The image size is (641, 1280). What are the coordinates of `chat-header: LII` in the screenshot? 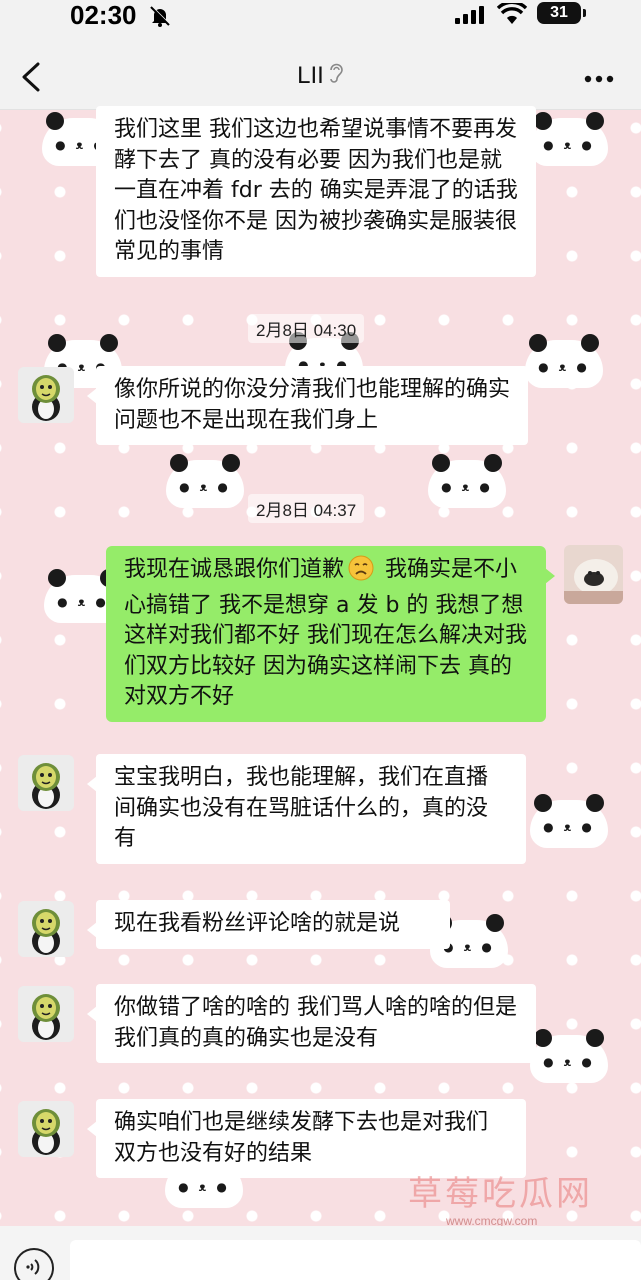 It's located at (320, 75).